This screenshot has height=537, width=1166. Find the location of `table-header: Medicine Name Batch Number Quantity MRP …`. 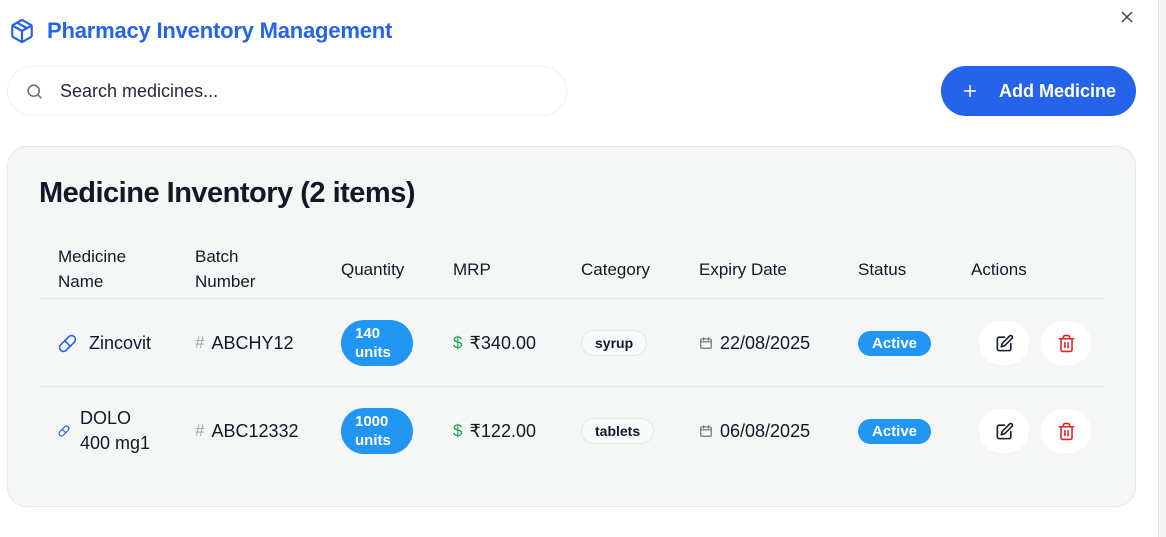

table-header: Medicine Name Batch Number Quantity MRP … is located at coordinates (572, 269).